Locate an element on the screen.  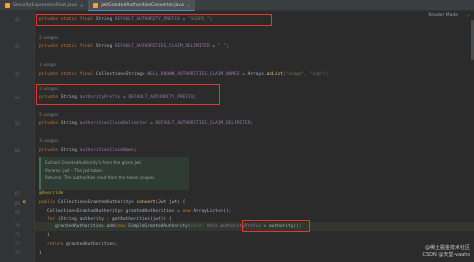
watermark-line: CSDN @天堂-vaahs is located at coordinates (446, 255).